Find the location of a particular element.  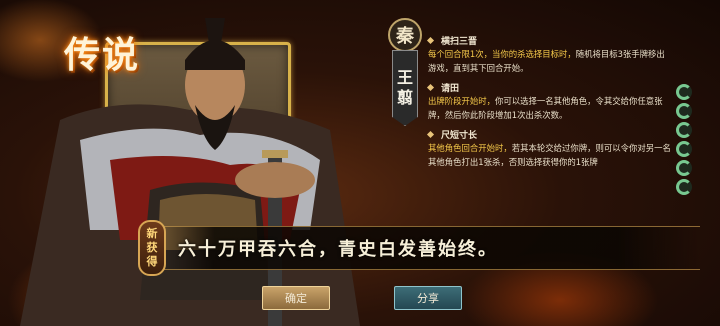

badge-char: 获 is located at coordinates (152, 247).